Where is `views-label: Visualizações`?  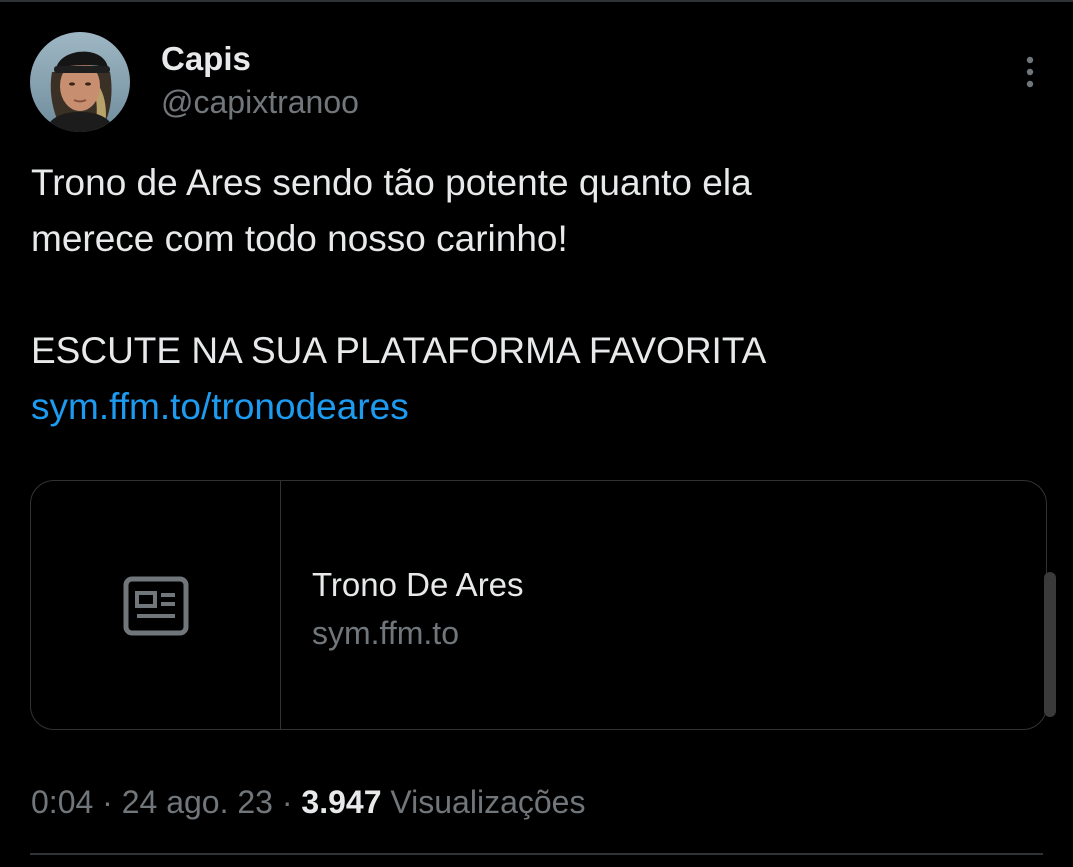
views-label: Visualizações is located at coordinates (488, 802).